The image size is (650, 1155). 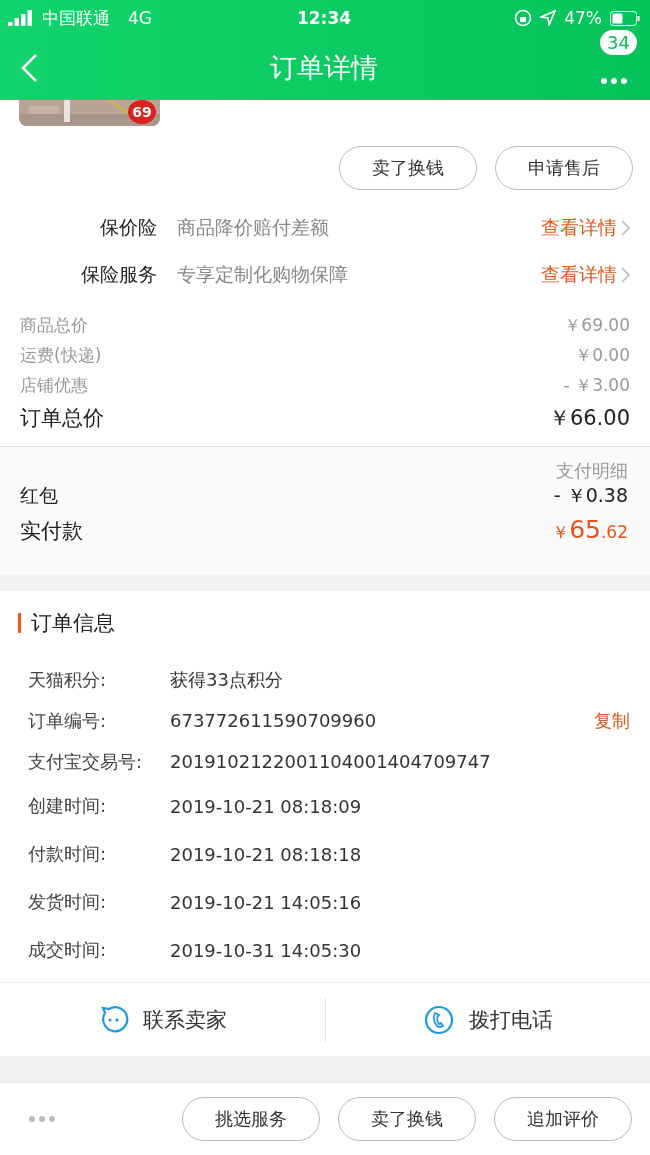 What do you see at coordinates (596, 385) in the screenshot?
I see `price-value: - ￥3.00` at bounding box center [596, 385].